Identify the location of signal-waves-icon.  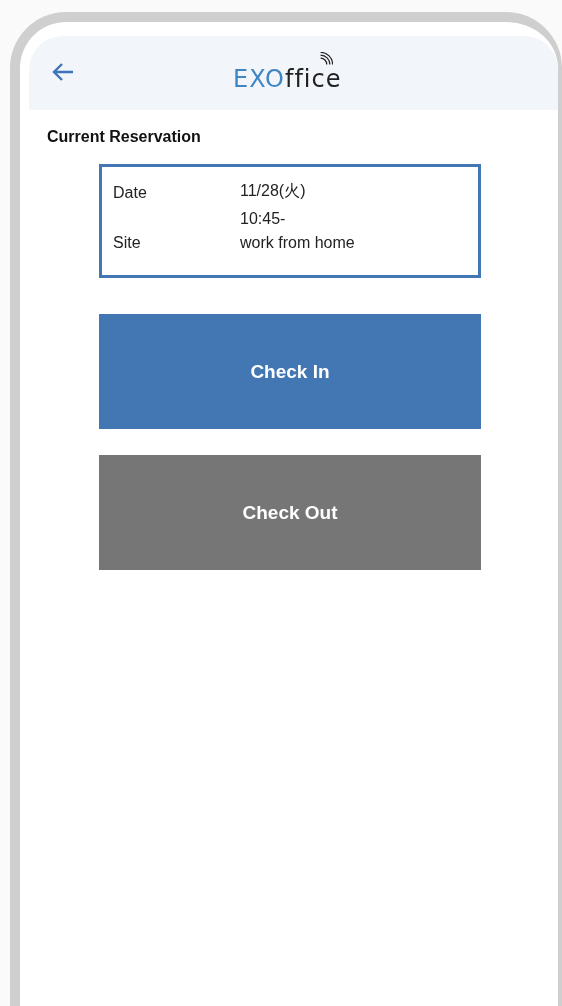
(326, 59).